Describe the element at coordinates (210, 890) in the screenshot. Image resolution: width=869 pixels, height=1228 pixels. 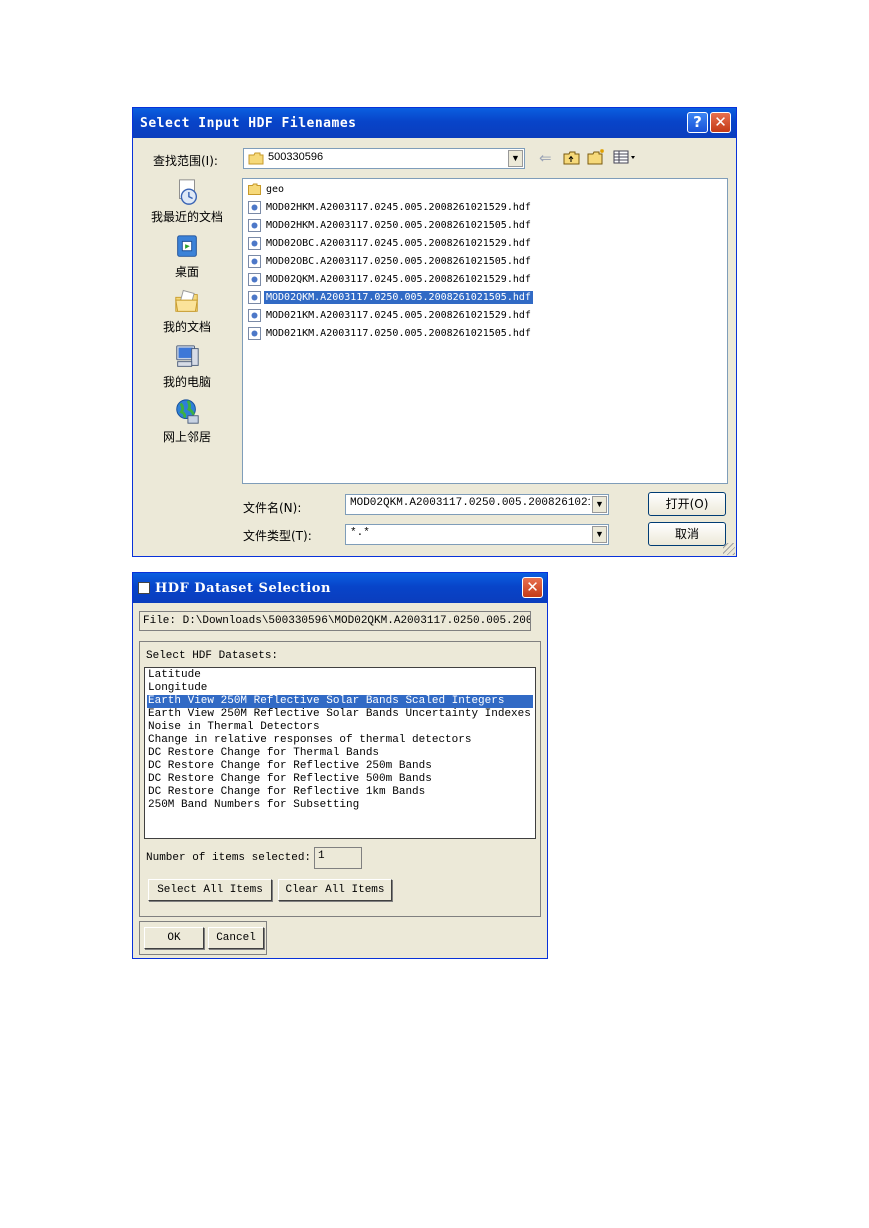
I see `select-all-button: Select All Items` at that location.